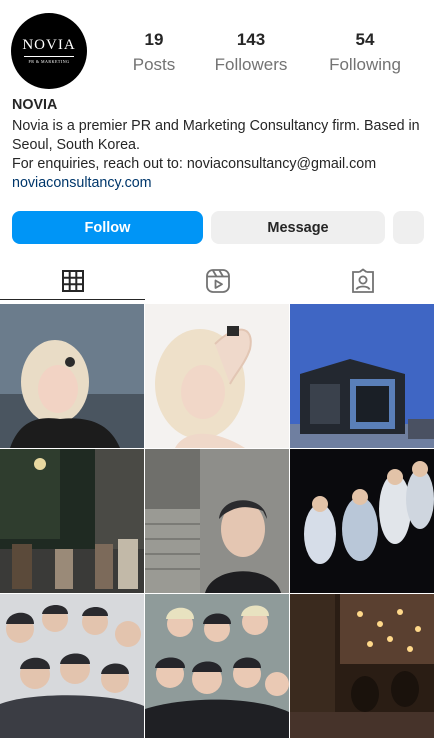  I want to click on posts-label: Posts, so click(154, 64).